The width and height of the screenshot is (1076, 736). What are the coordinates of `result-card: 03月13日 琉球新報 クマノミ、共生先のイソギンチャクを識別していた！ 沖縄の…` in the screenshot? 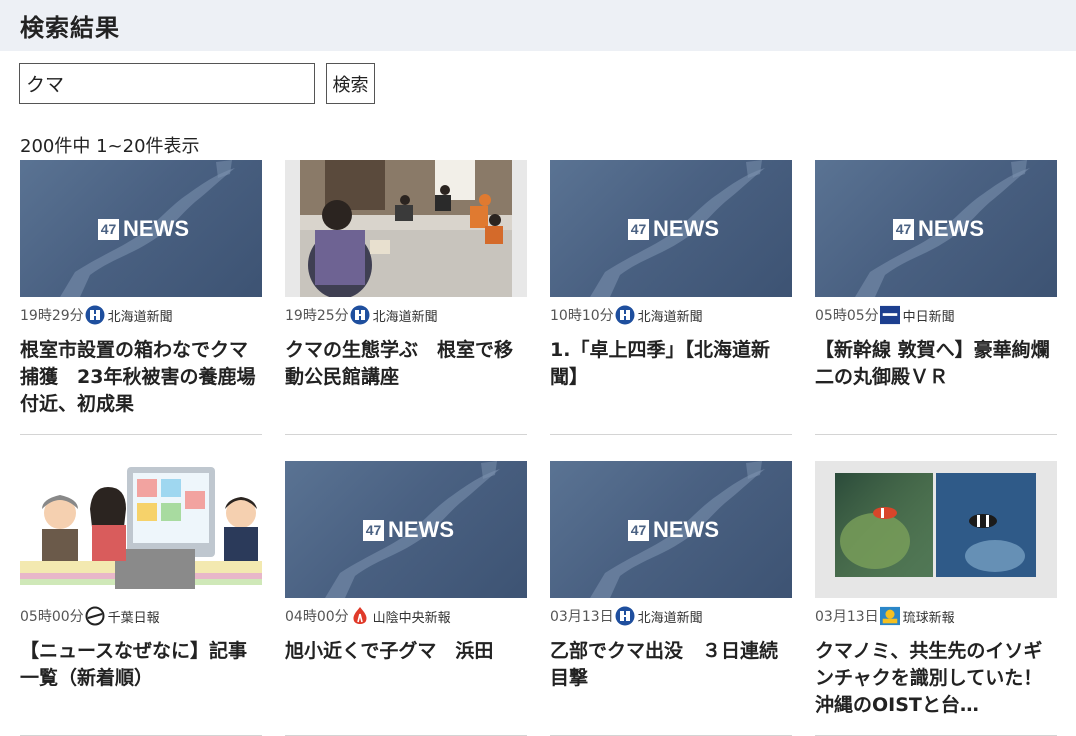 It's located at (936, 598).